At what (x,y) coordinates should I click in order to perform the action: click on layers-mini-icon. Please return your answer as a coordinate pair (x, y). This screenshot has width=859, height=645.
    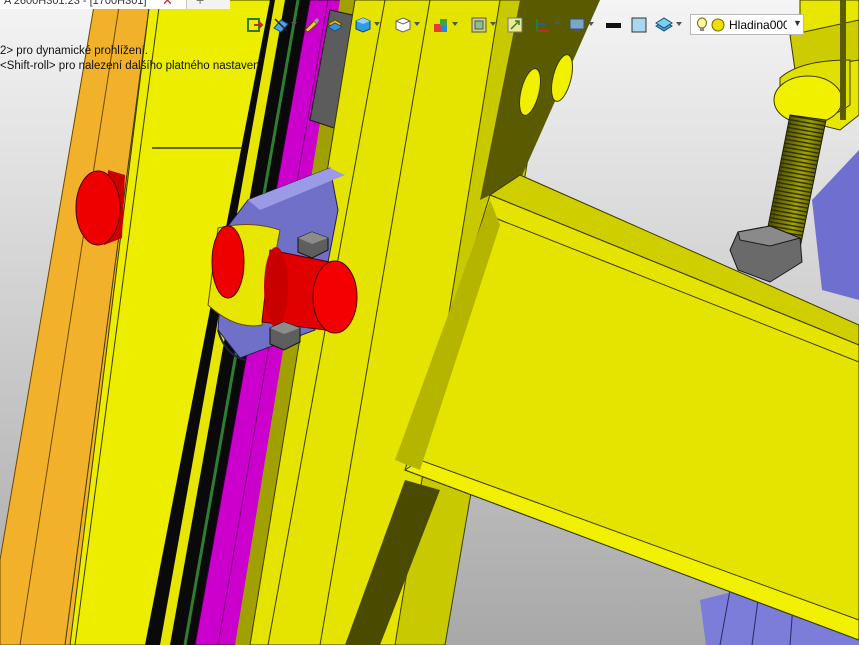
    Looking at the image, I should click on (337, 25).